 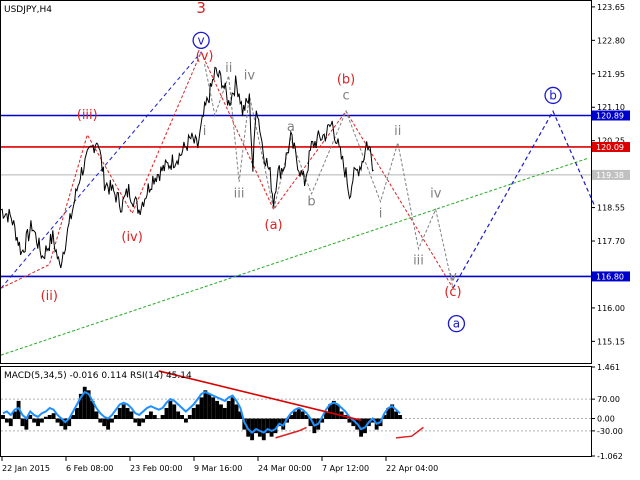 What do you see at coordinates (345, 95) in the screenshot?
I see `wave-label: c` at bounding box center [345, 95].